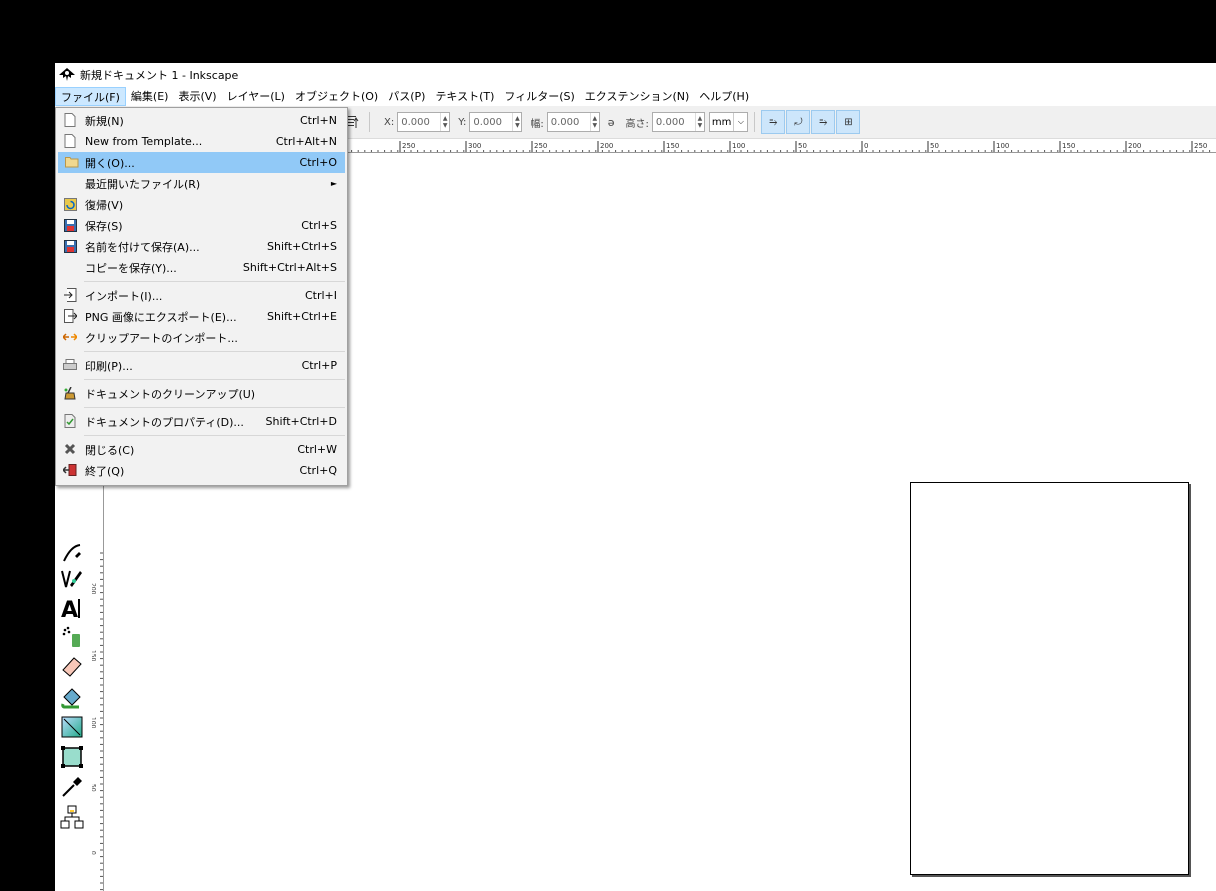  Describe the element at coordinates (823, 122) in the screenshot. I see `move-gradients-toggle-icon: ⥱` at that location.